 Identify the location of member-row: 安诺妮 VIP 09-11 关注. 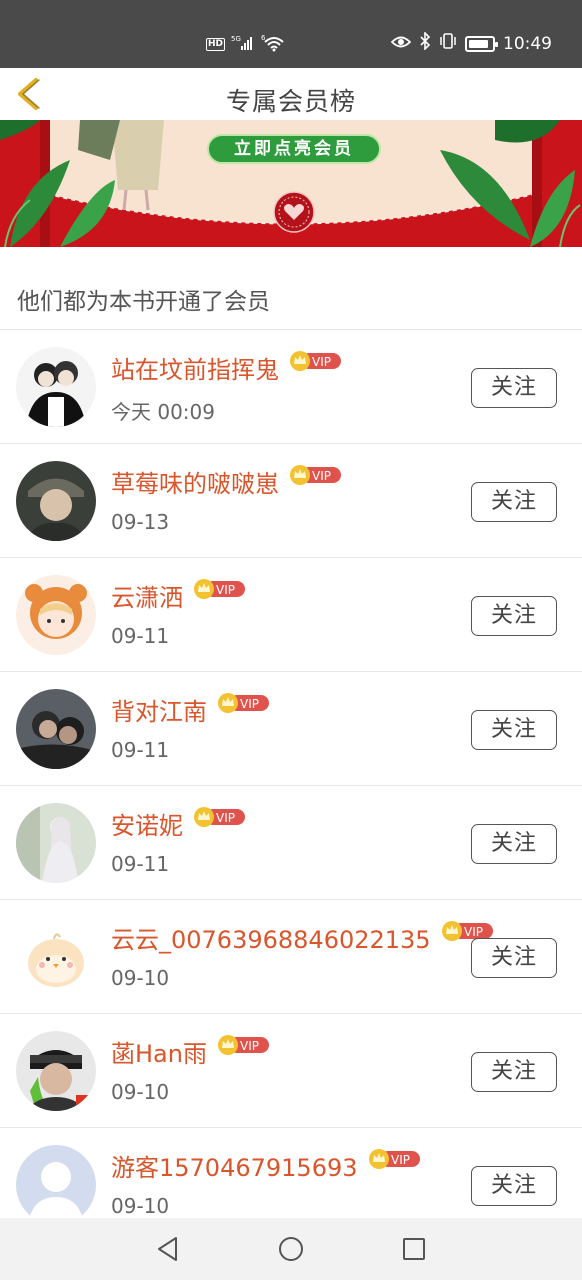
(291, 843).